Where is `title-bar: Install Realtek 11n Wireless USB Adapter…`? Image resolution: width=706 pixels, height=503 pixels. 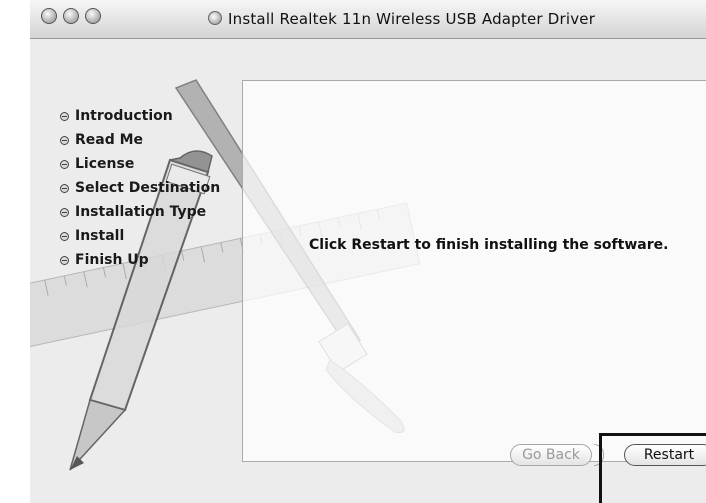
title-bar: Install Realtek 11n Wireless USB Adapter… is located at coordinates (368, 19).